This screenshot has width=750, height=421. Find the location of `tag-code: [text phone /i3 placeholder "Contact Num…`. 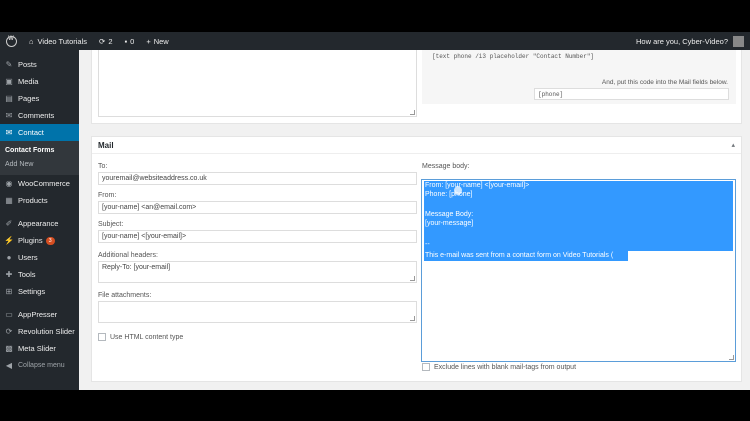

tag-code: [text phone /i3 placeholder "Contact Num… is located at coordinates (513, 56).